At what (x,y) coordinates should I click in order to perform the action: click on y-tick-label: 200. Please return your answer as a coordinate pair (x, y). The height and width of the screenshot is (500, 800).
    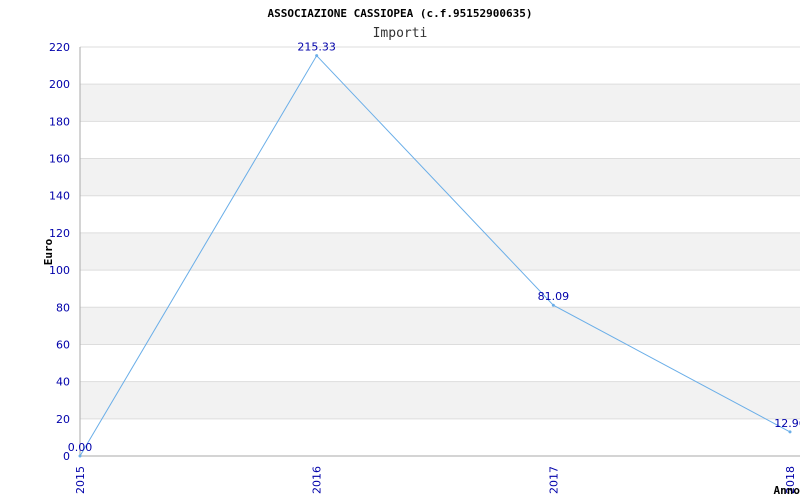
    Looking at the image, I should click on (59, 84).